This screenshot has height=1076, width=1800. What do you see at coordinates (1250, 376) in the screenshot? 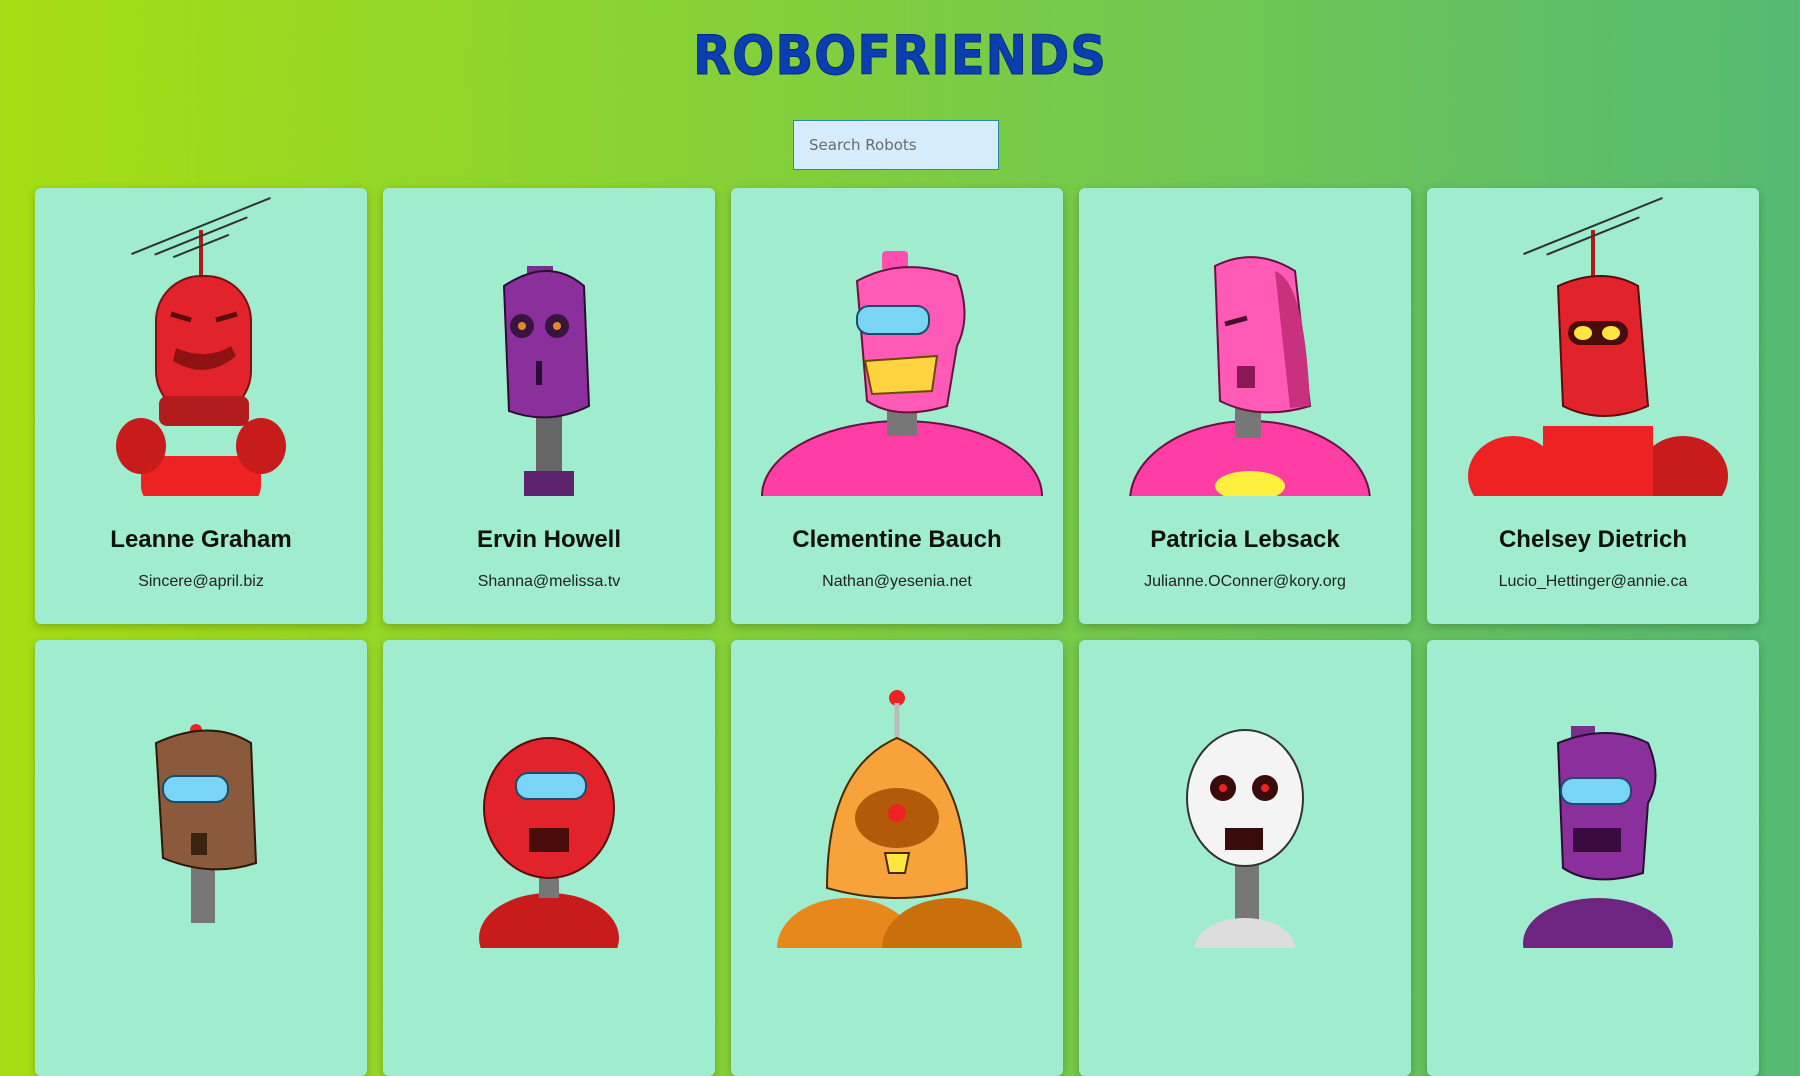
I see `pink-robot-icon` at bounding box center [1250, 376].